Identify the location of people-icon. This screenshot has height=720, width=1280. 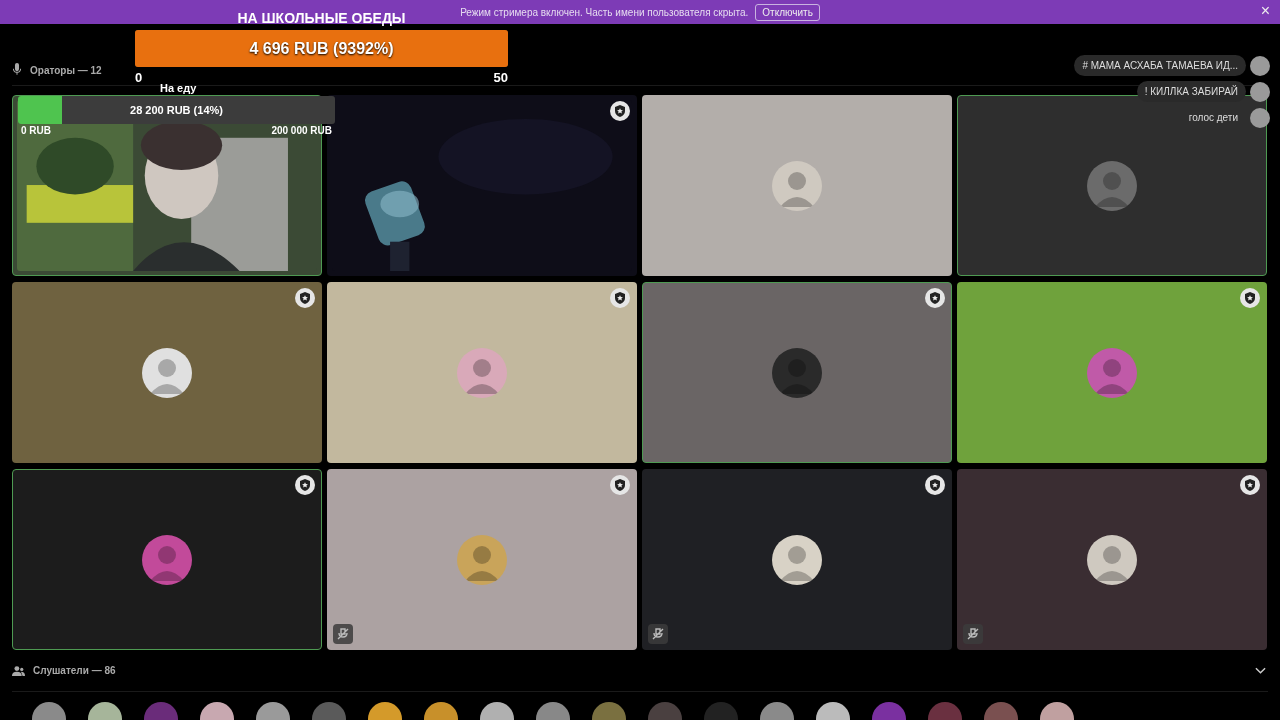
(18, 670).